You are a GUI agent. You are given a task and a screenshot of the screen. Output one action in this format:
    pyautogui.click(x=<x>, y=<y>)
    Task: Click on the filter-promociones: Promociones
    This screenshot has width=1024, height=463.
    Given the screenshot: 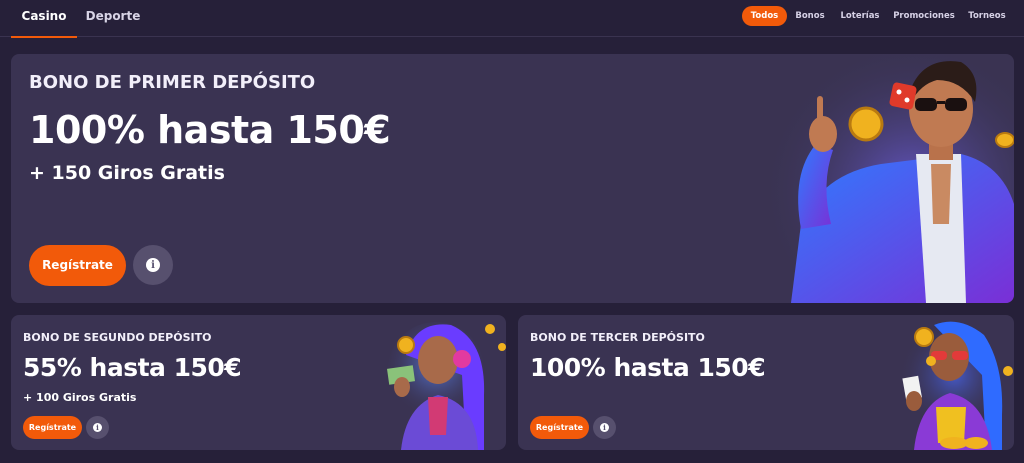 What is the action you would take?
    pyautogui.click(x=924, y=16)
    